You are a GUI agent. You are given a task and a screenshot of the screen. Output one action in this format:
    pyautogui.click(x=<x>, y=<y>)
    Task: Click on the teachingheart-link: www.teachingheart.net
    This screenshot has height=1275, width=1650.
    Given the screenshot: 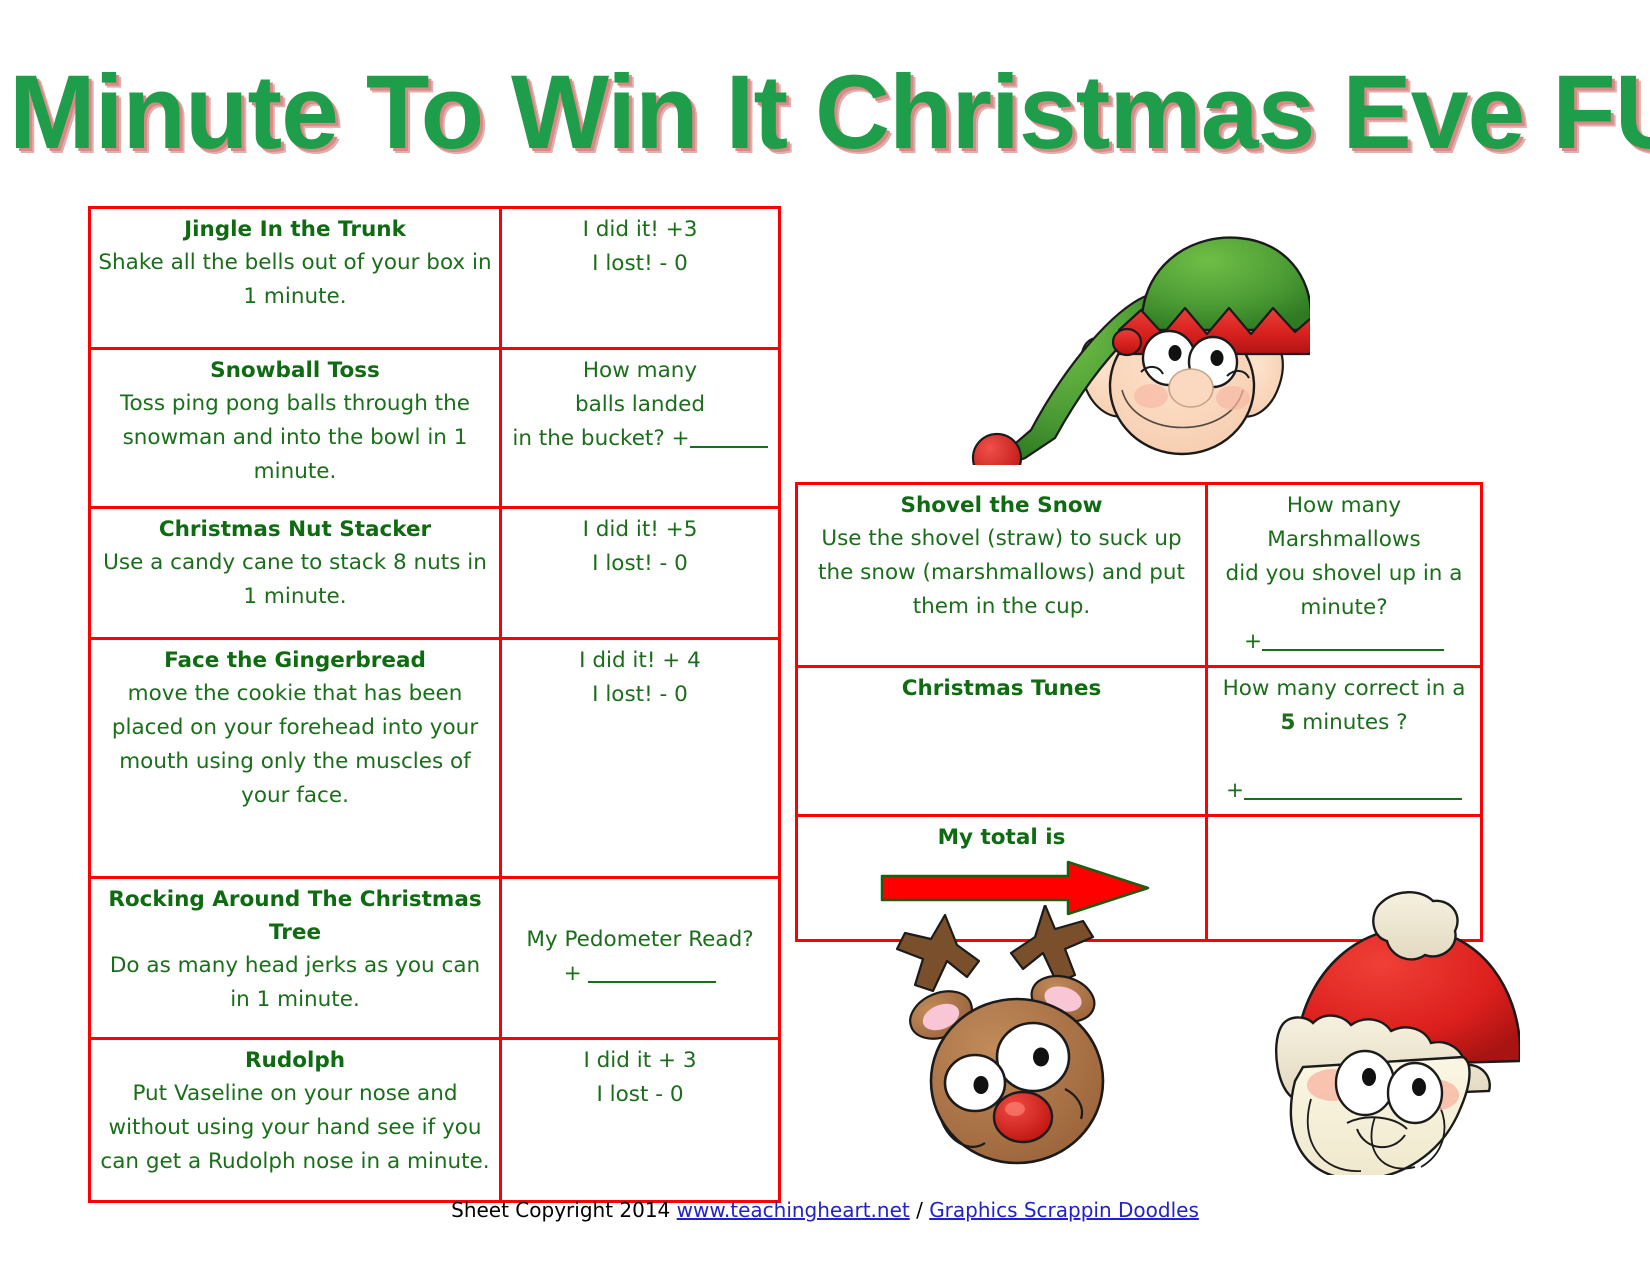 What is the action you would take?
    pyautogui.click(x=793, y=1210)
    